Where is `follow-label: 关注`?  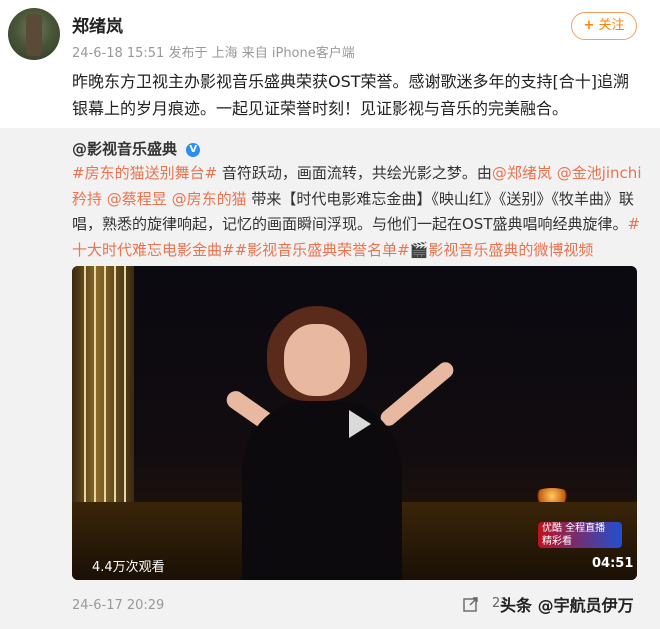
follow-label: 关注 is located at coordinates (611, 25).